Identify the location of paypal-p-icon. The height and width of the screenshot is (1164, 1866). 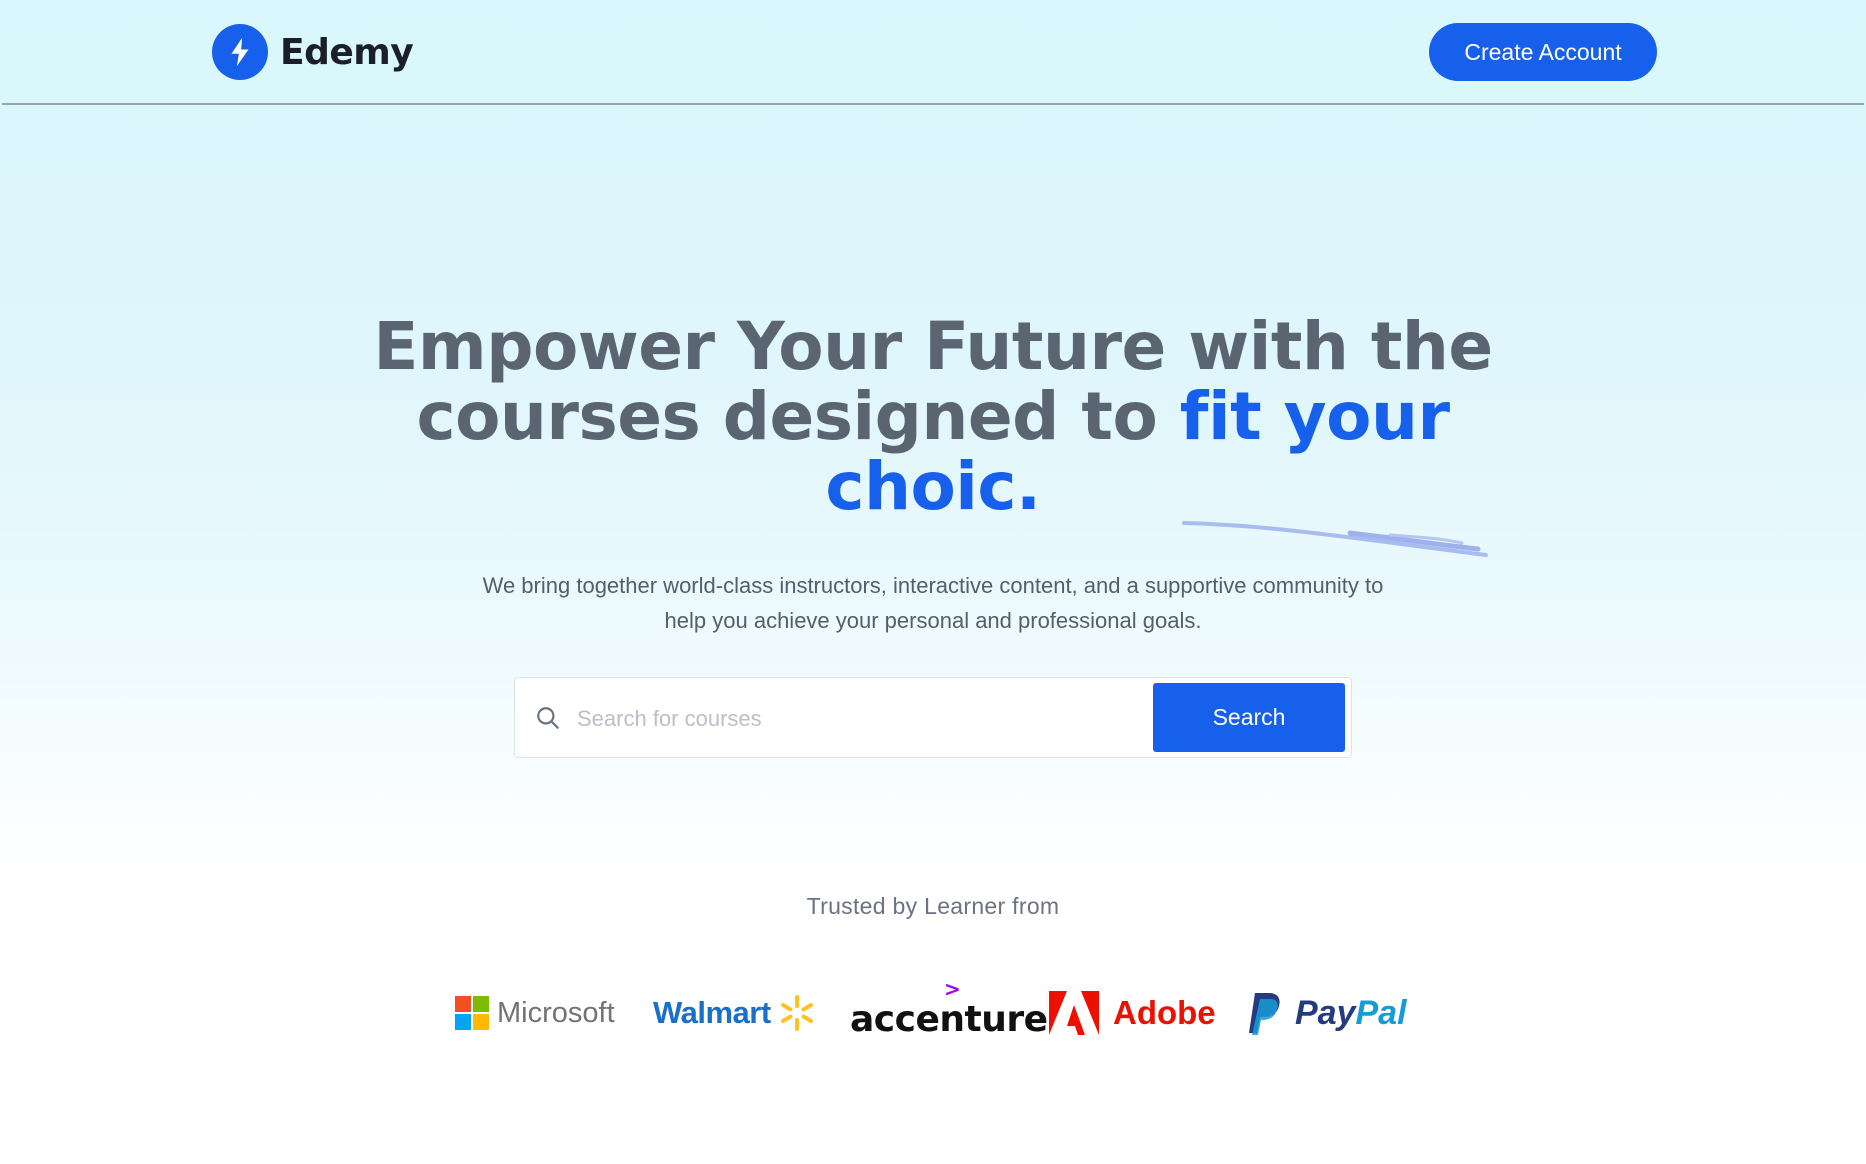
(1264, 1014).